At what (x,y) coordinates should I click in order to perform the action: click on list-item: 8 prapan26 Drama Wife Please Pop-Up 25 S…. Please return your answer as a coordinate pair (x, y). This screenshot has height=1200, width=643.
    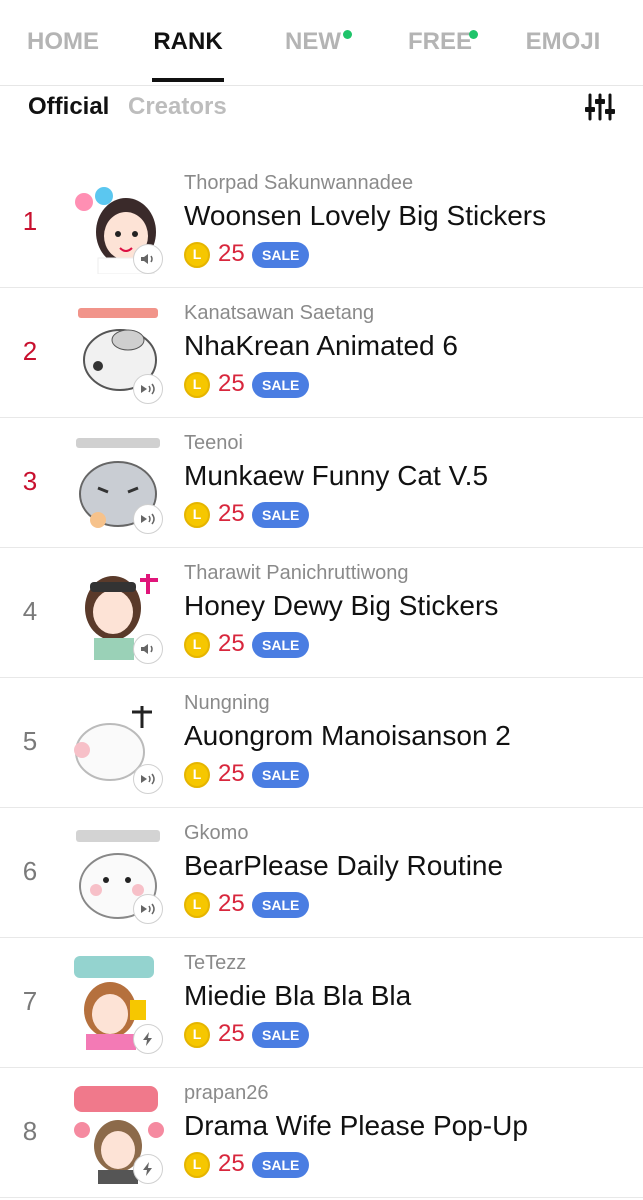
    Looking at the image, I should click on (321, 1133).